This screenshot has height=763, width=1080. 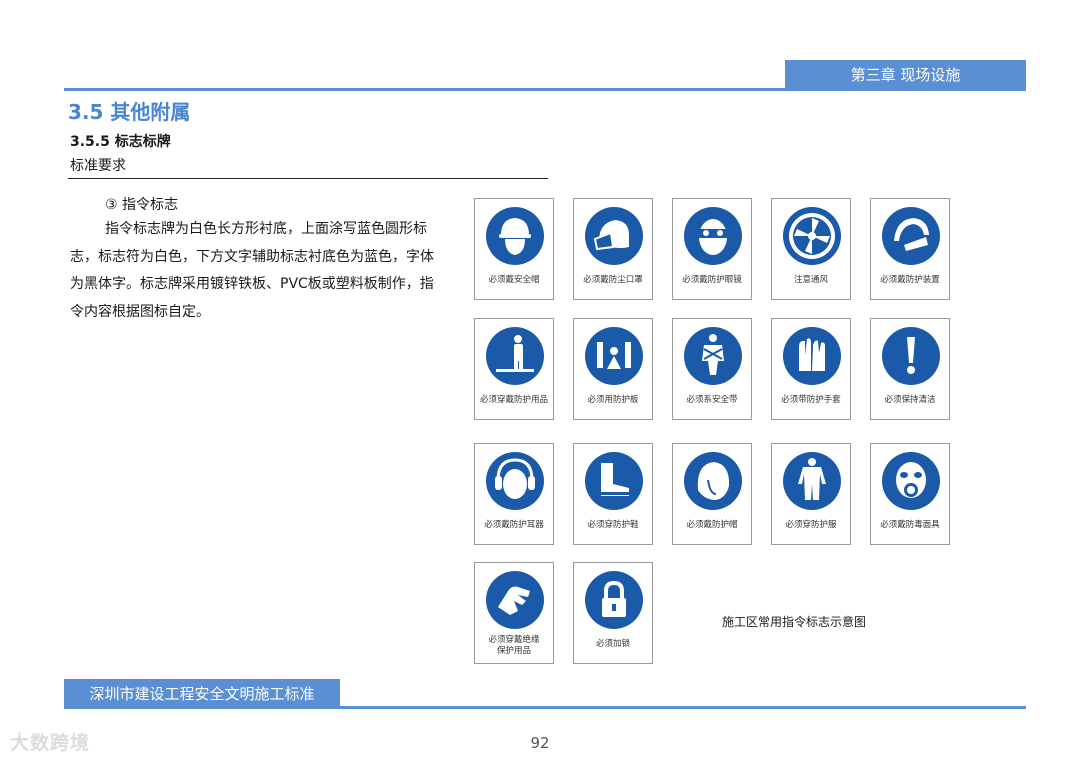 I want to click on page-number: 92, so click(x=540, y=743).